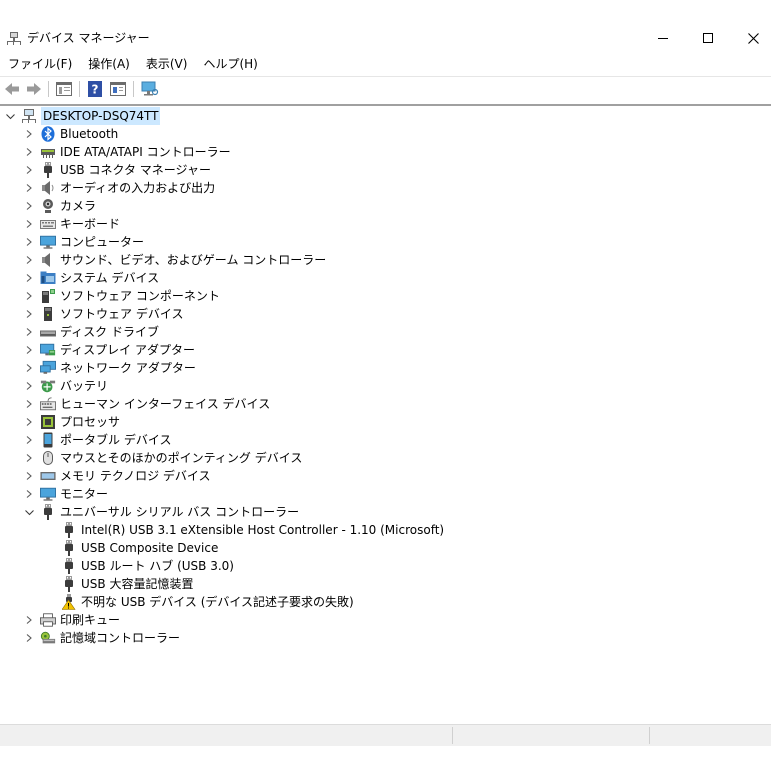 The width and height of the screenshot is (771, 771). I want to click on tree-category: USB コネクタ マネージャー, so click(117, 170).